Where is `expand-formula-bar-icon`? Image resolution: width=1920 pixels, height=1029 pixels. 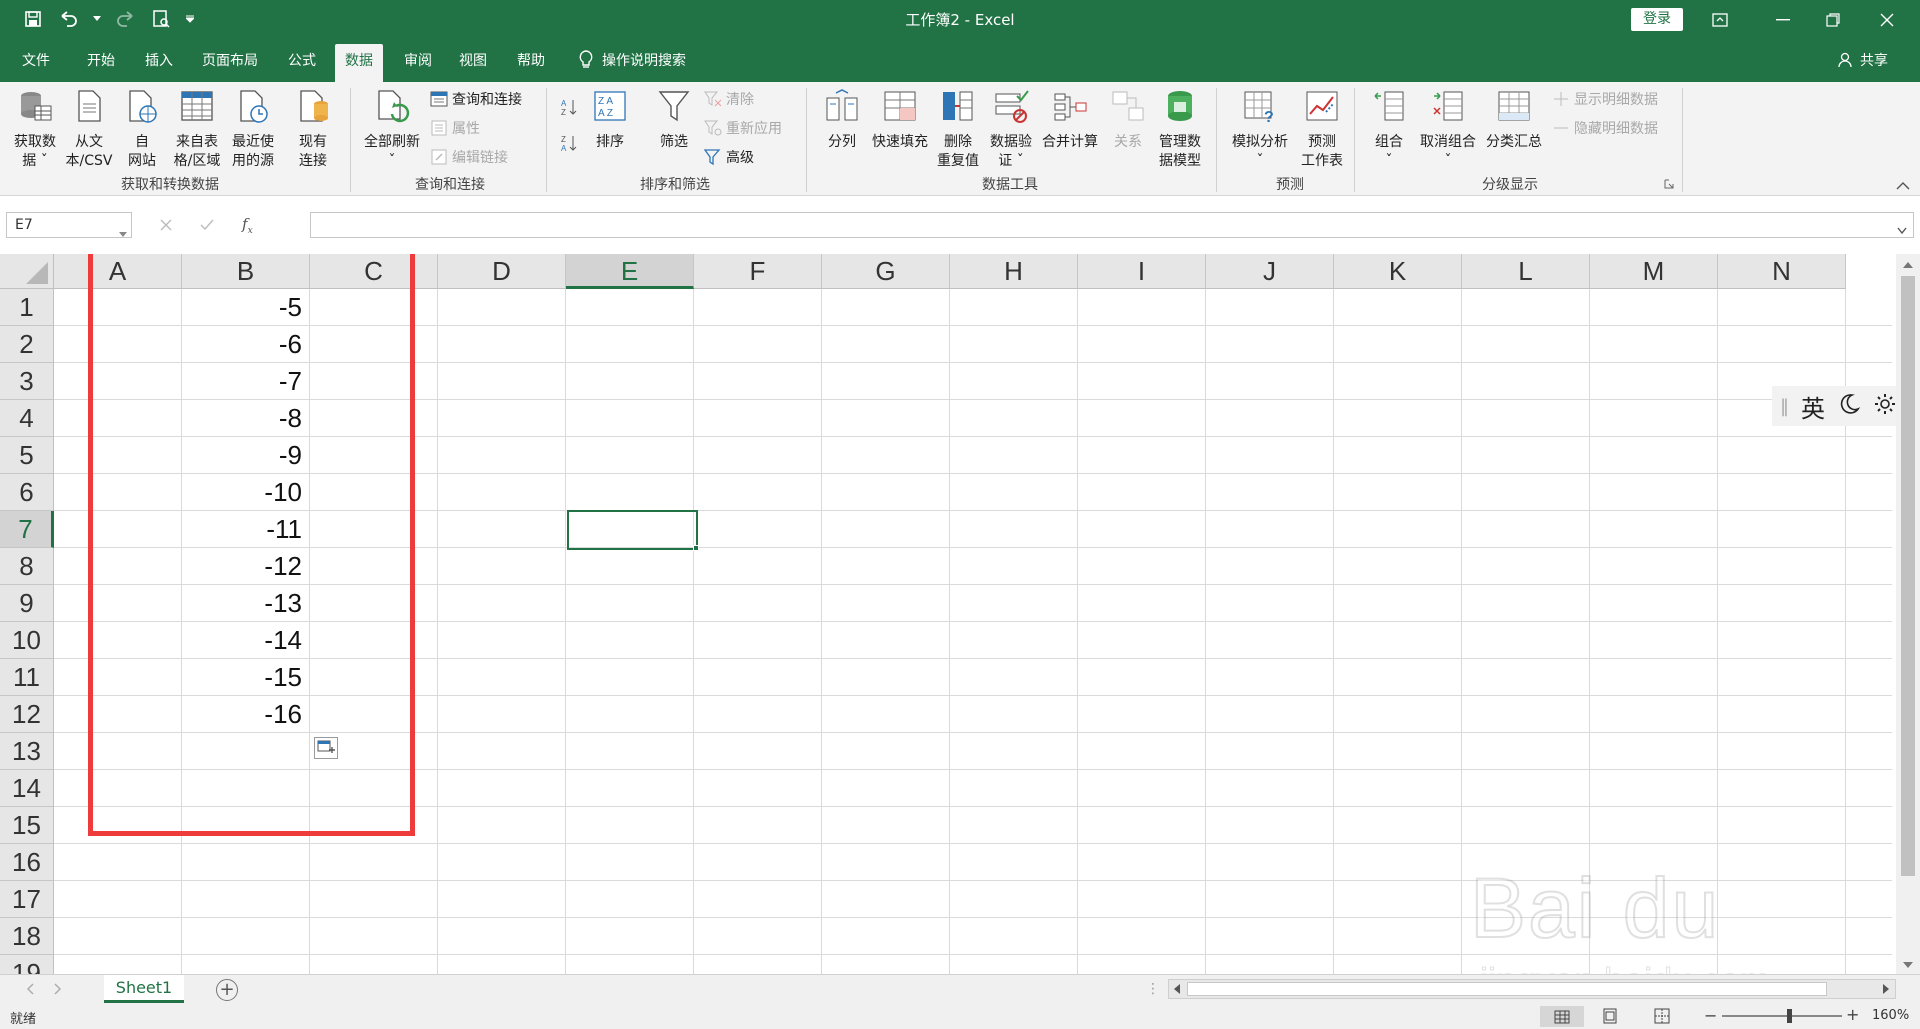
expand-formula-bar-icon is located at coordinates (1902, 230).